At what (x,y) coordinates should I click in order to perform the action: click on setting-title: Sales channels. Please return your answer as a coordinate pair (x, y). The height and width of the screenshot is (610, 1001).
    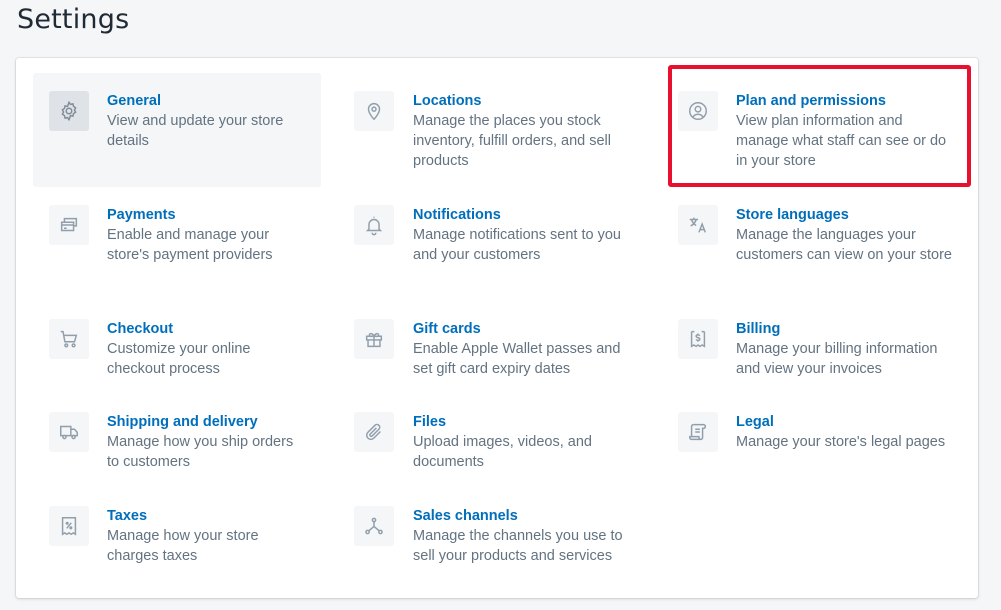
    Looking at the image, I should click on (465, 516).